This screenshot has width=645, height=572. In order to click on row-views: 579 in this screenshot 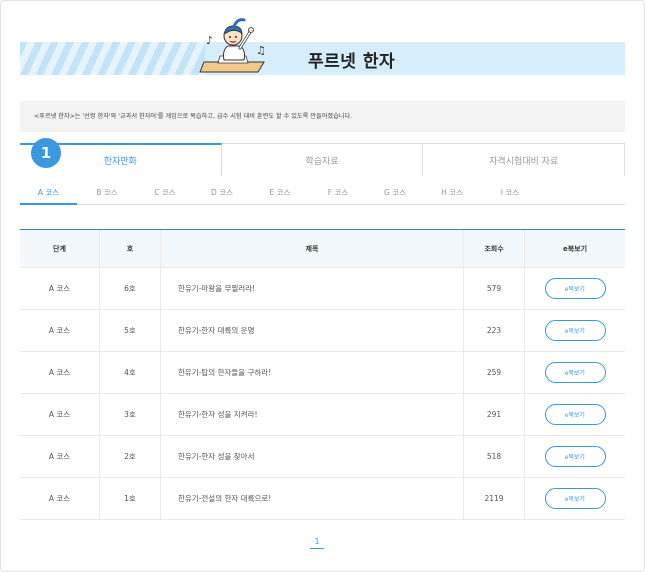, I will do `click(494, 288)`.